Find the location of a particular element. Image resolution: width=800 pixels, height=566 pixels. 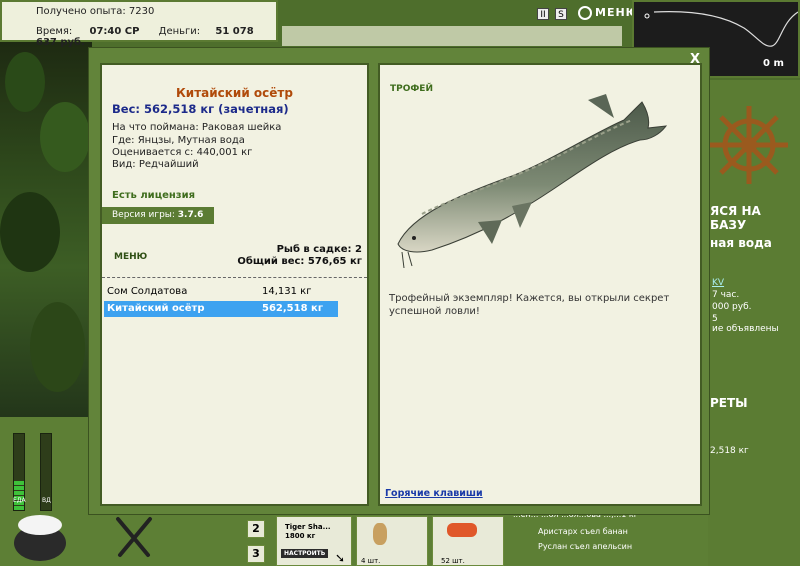

catch-weight: 562,518 кг is located at coordinates (293, 308).